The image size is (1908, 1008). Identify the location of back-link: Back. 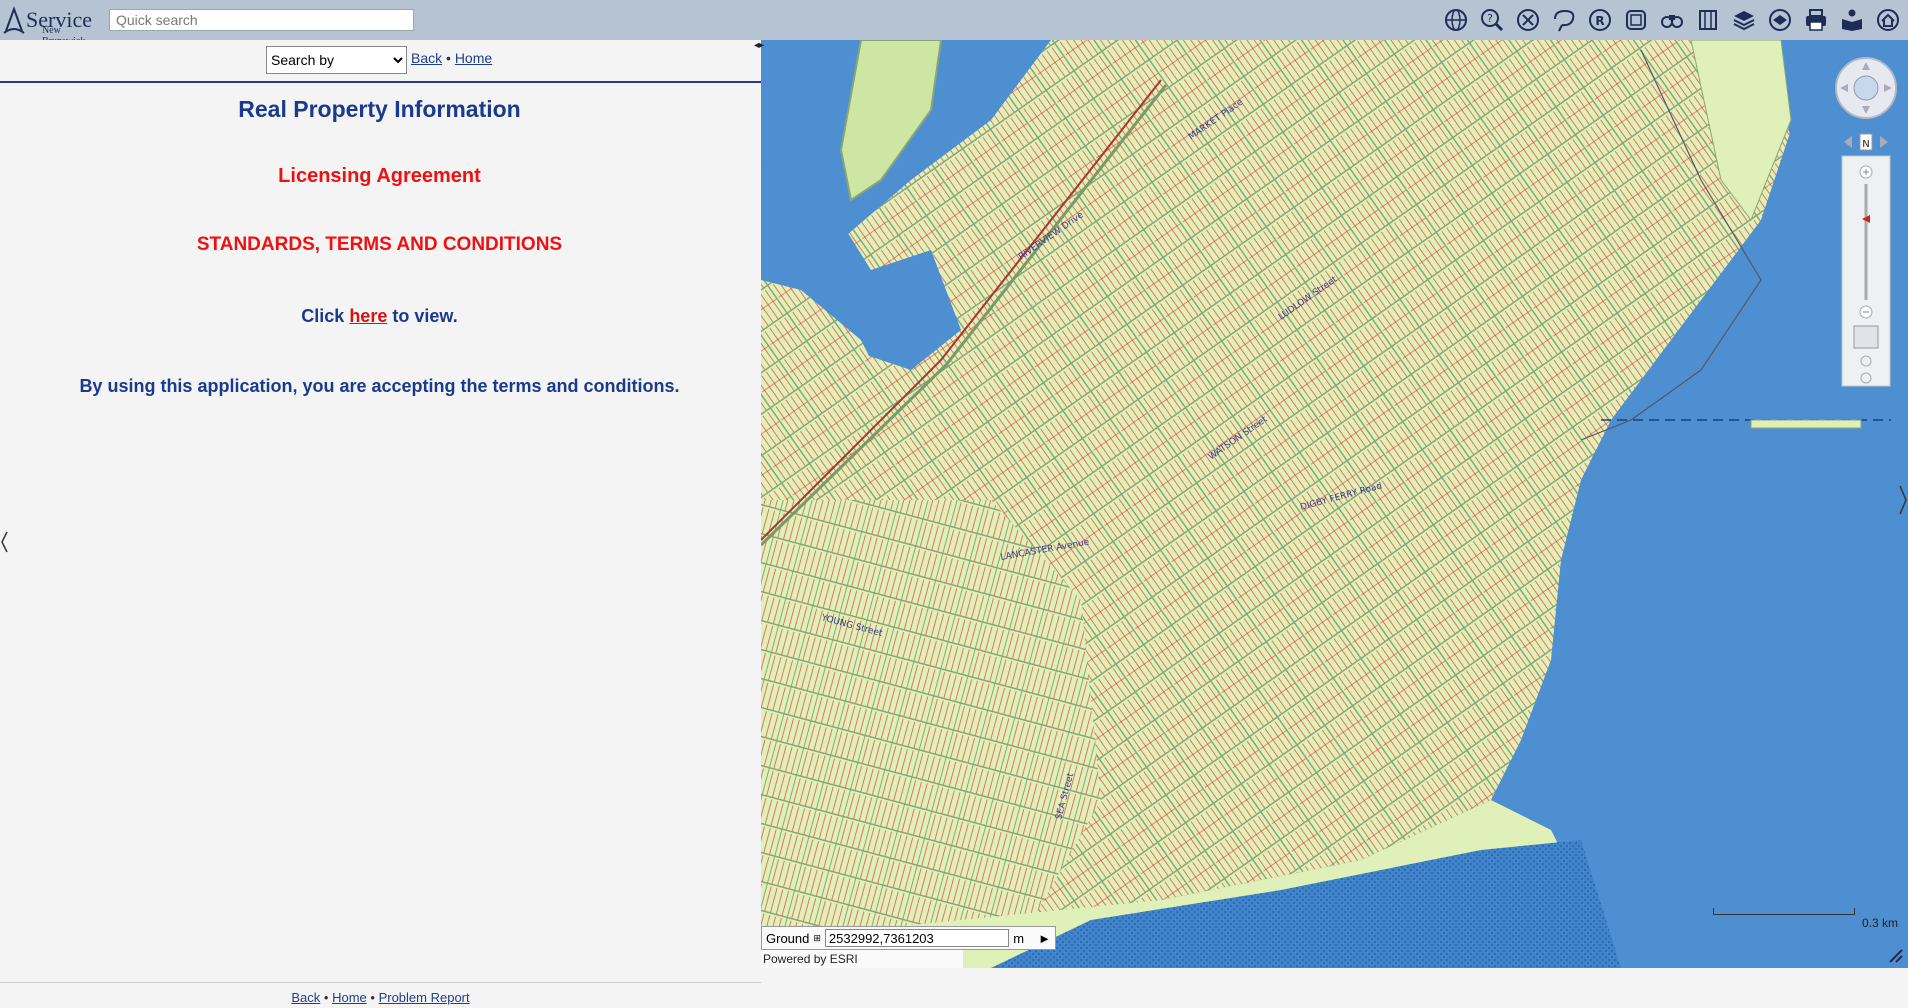
(426, 58).